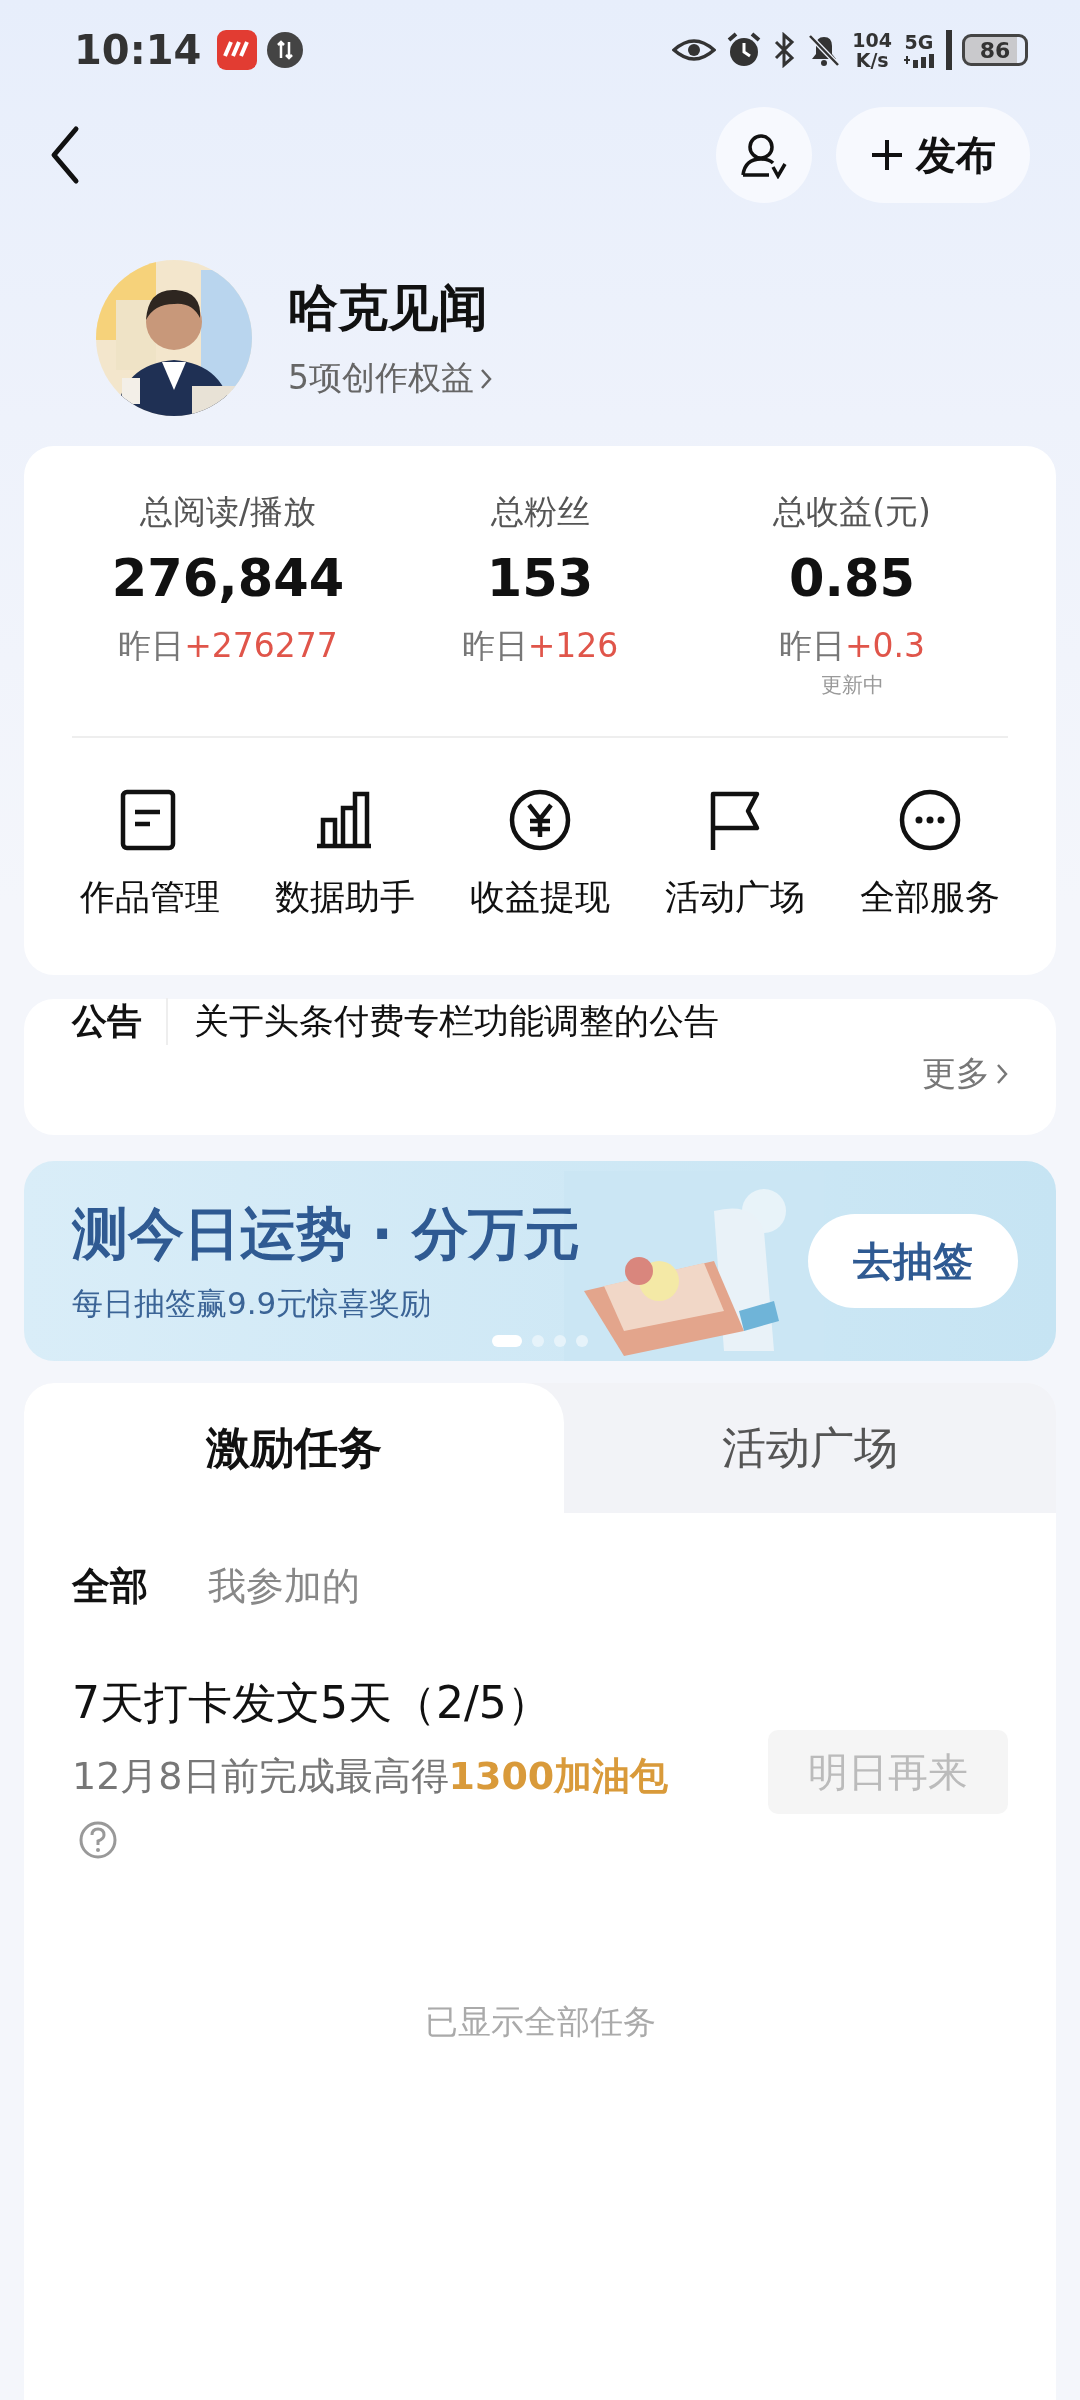  I want to click on stat-change: 昨日+0.3, so click(852, 646).